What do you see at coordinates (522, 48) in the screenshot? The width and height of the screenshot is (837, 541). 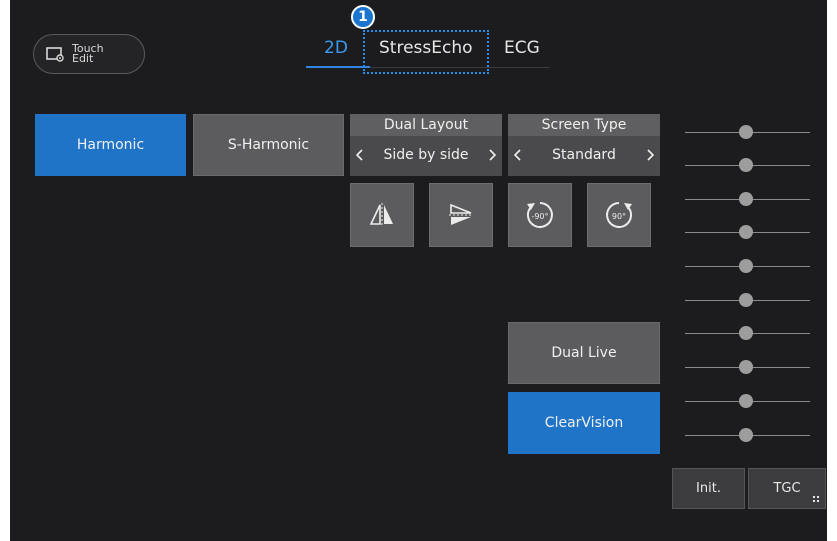 I see `tab-ecg: ECG` at bounding box center [522, 48].